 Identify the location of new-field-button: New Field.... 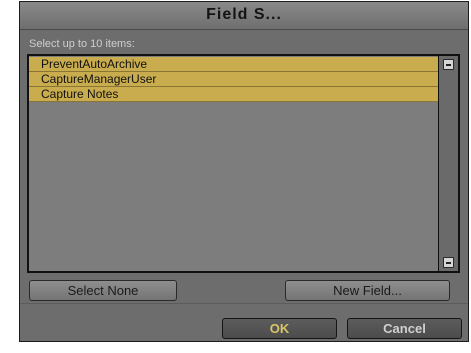
(367, 290).